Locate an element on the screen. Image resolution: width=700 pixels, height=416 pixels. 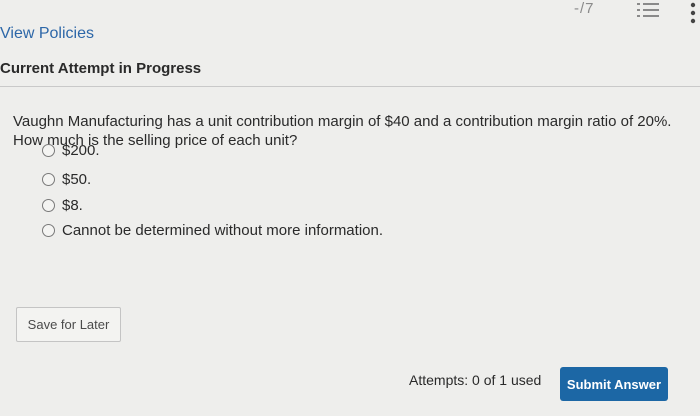
view-policies-link: View Policies is located at coordinates (47, 34).